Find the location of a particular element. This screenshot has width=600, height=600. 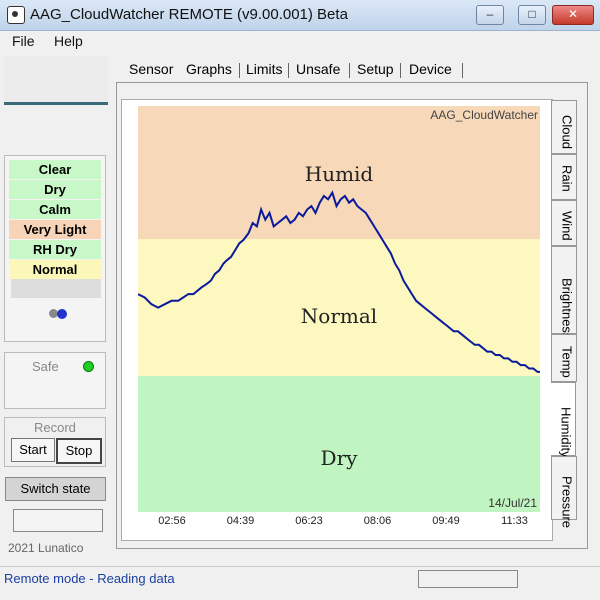

status-row: Calm is located at coordinates (55, 209).